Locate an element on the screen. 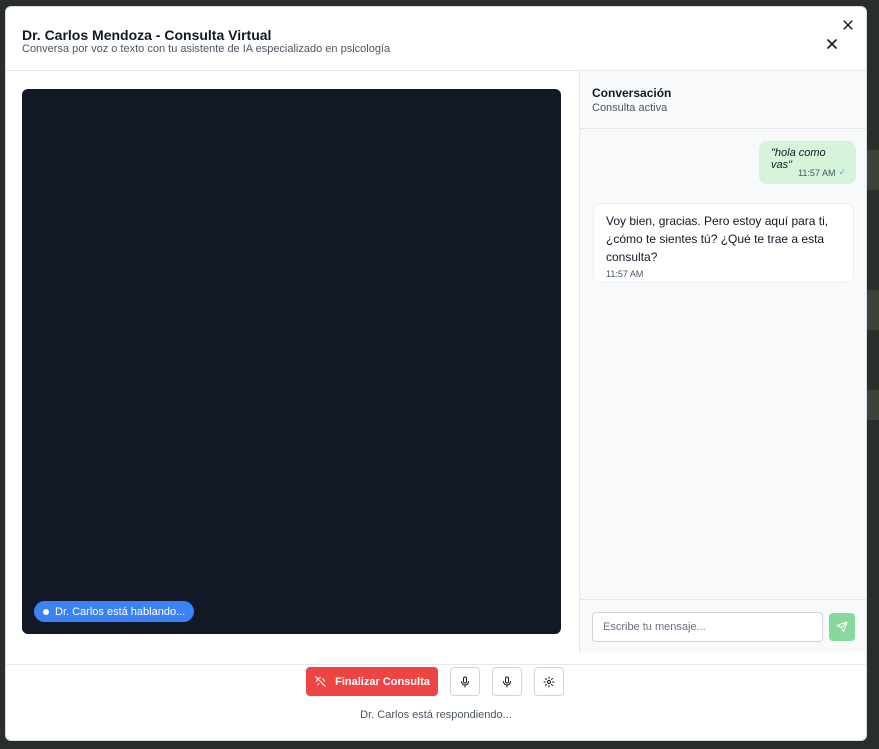 This screenshot has width=879, height=749. modal-title: Dr. Carlos Mendoza - Consulta Virtual is located at coordinates (147, 35).